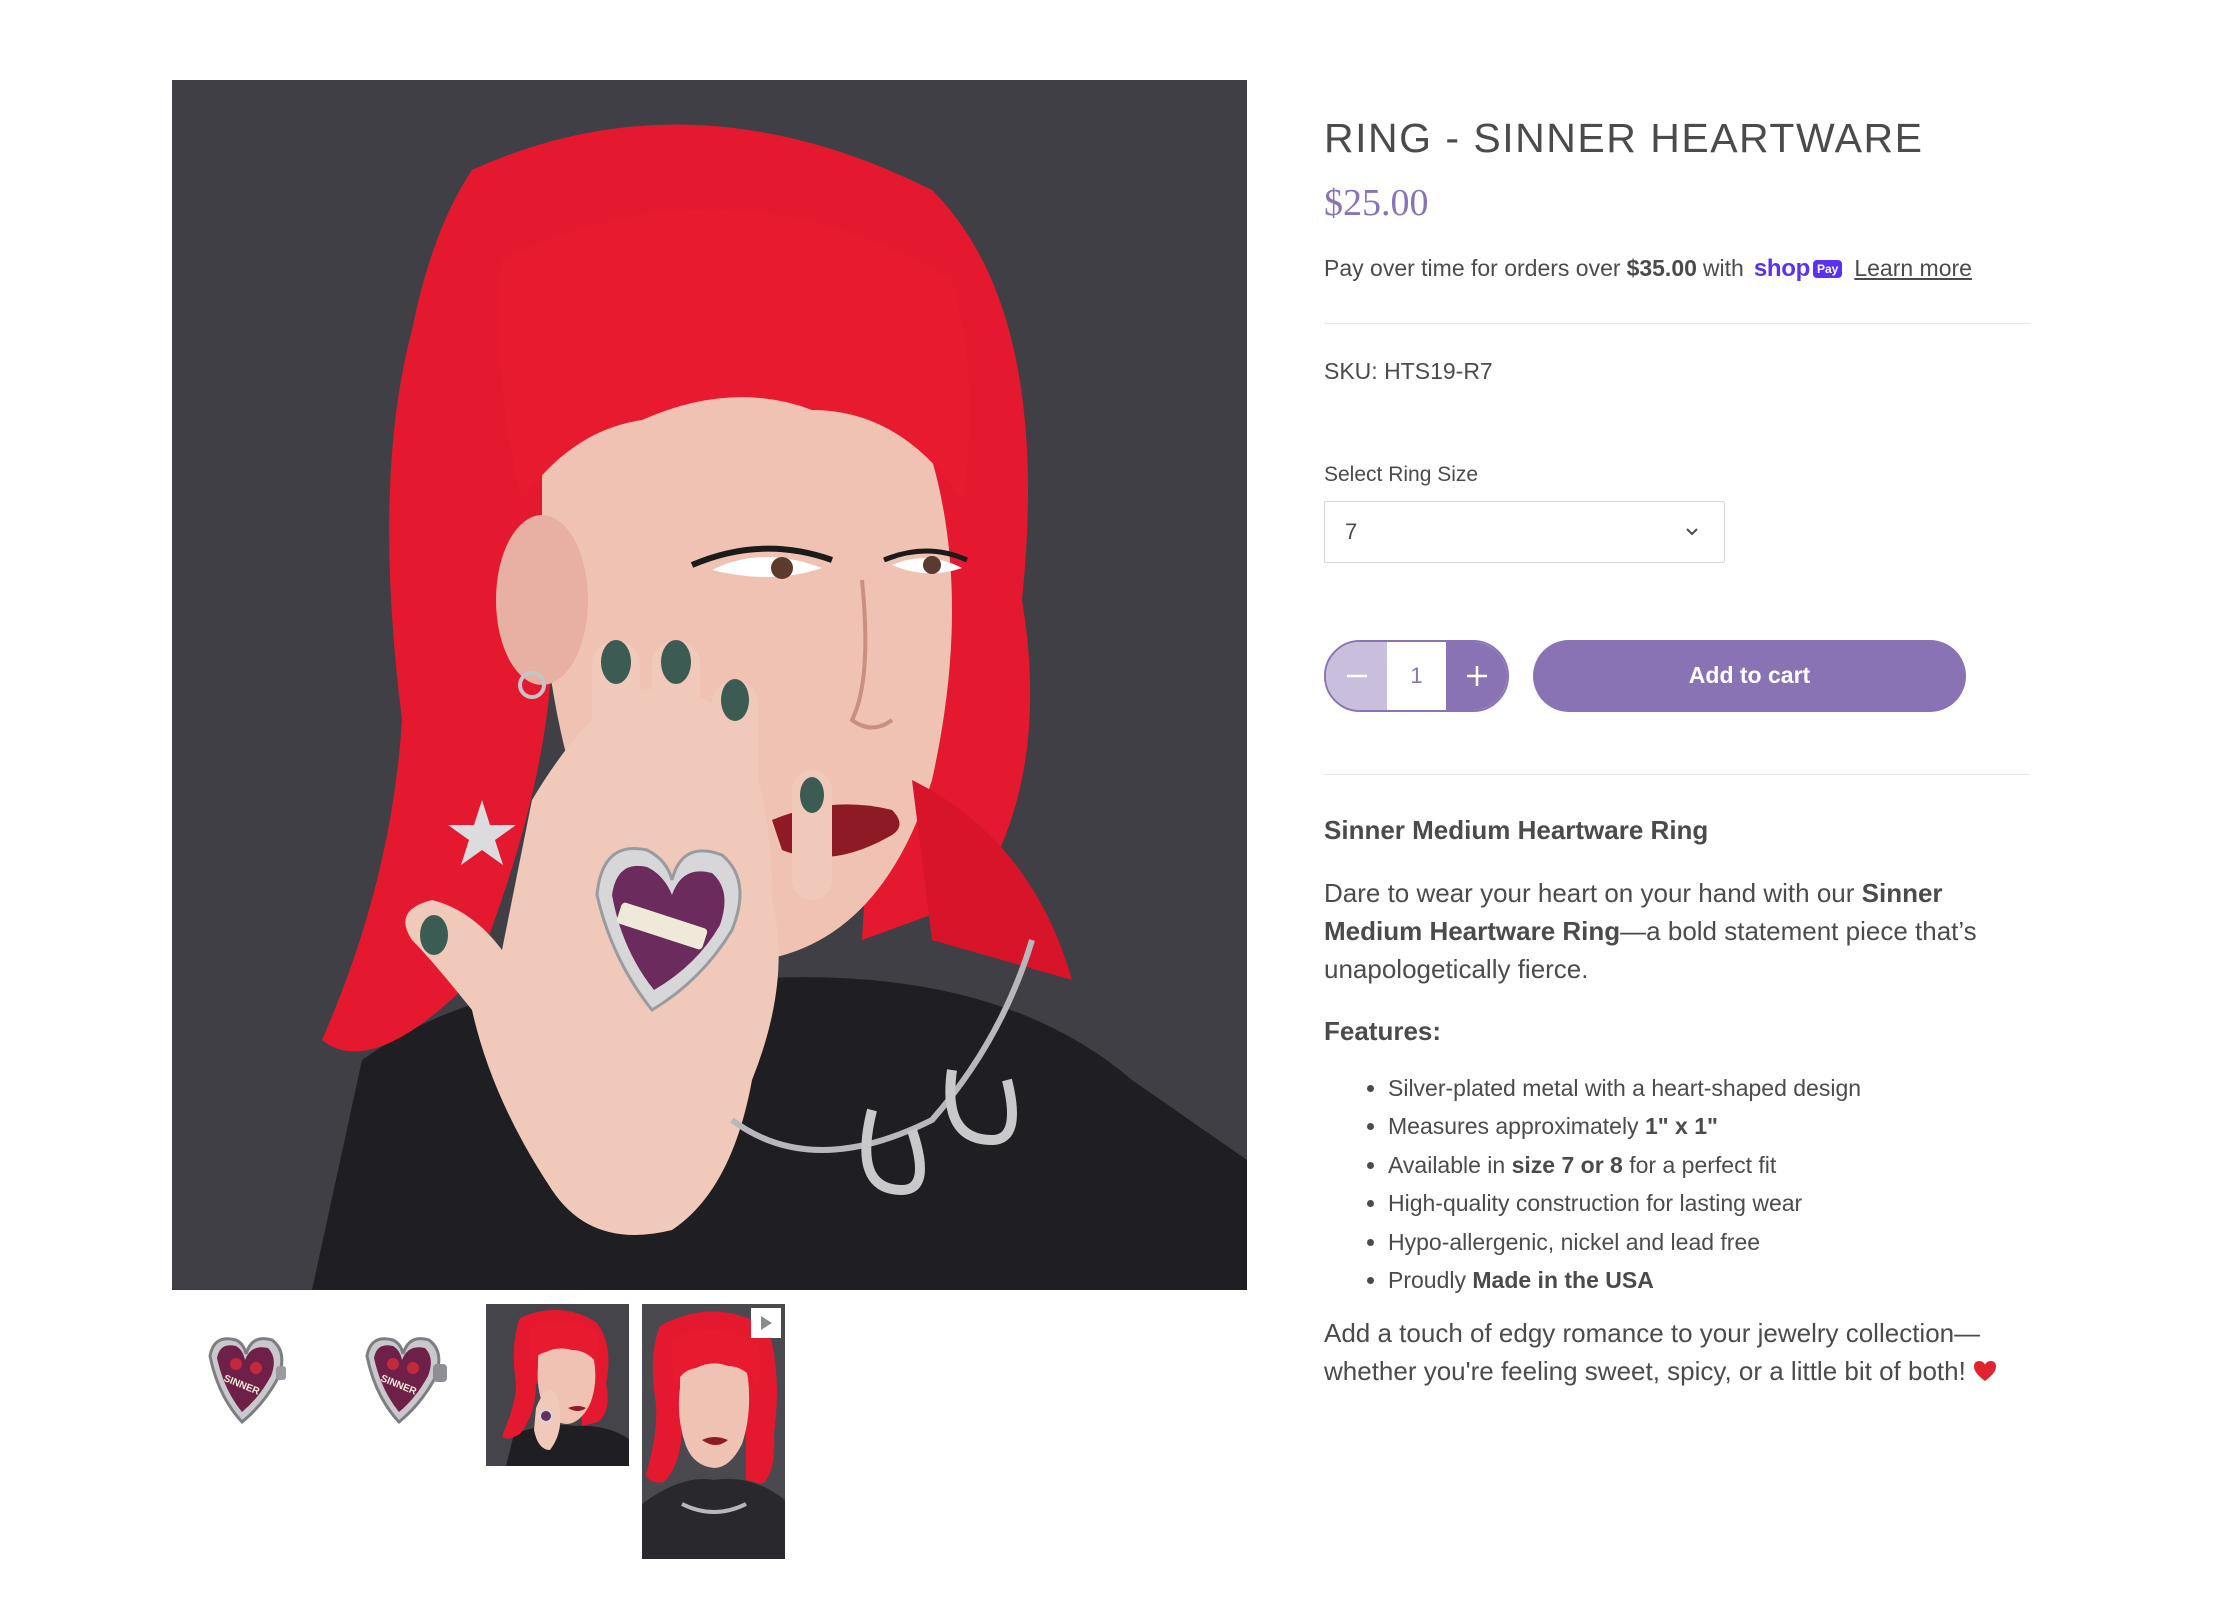 The image size is (2240, 1598). Describe the element at coordinates (1827, 268) in the screenshot. I see `shop-pay-badge: Pay` at that location.